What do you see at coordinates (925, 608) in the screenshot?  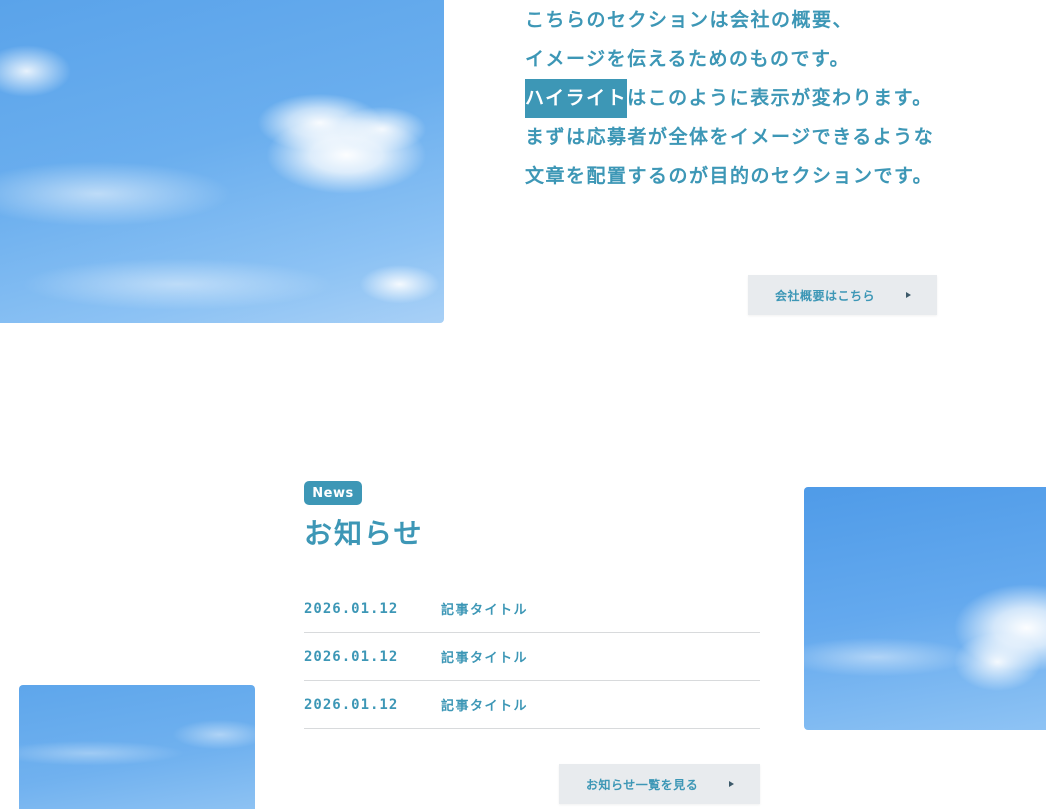 I see `news-sky-image-right` at bounding box center [925, 608].